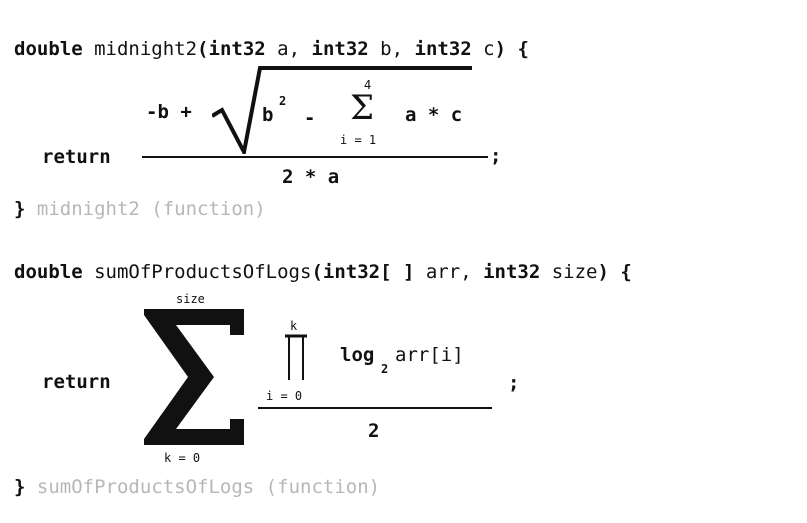 The image size is (807, 523). I want to click on sum-body: a * c, so click(434, 115).